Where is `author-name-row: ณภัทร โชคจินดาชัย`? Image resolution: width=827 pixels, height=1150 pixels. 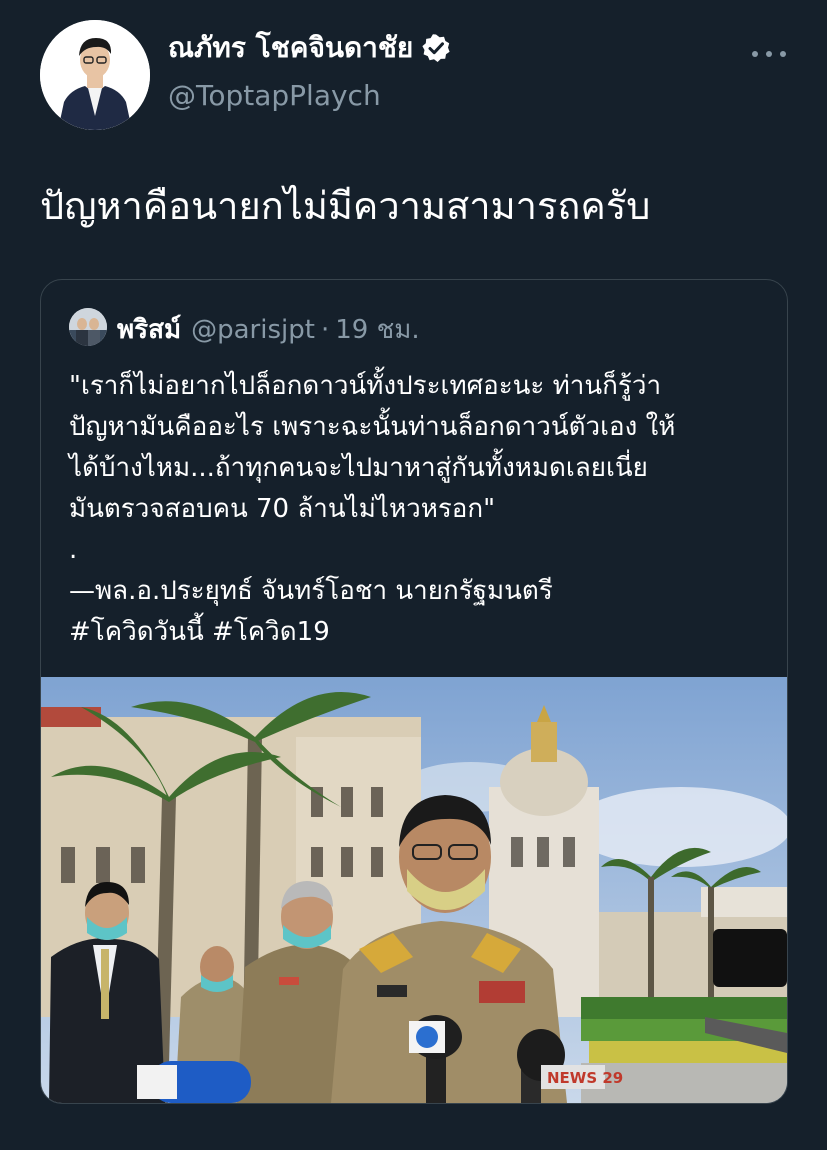 author-name-row: ณภัทร โชคจินดาชัย is located at coordinates (309, 48).